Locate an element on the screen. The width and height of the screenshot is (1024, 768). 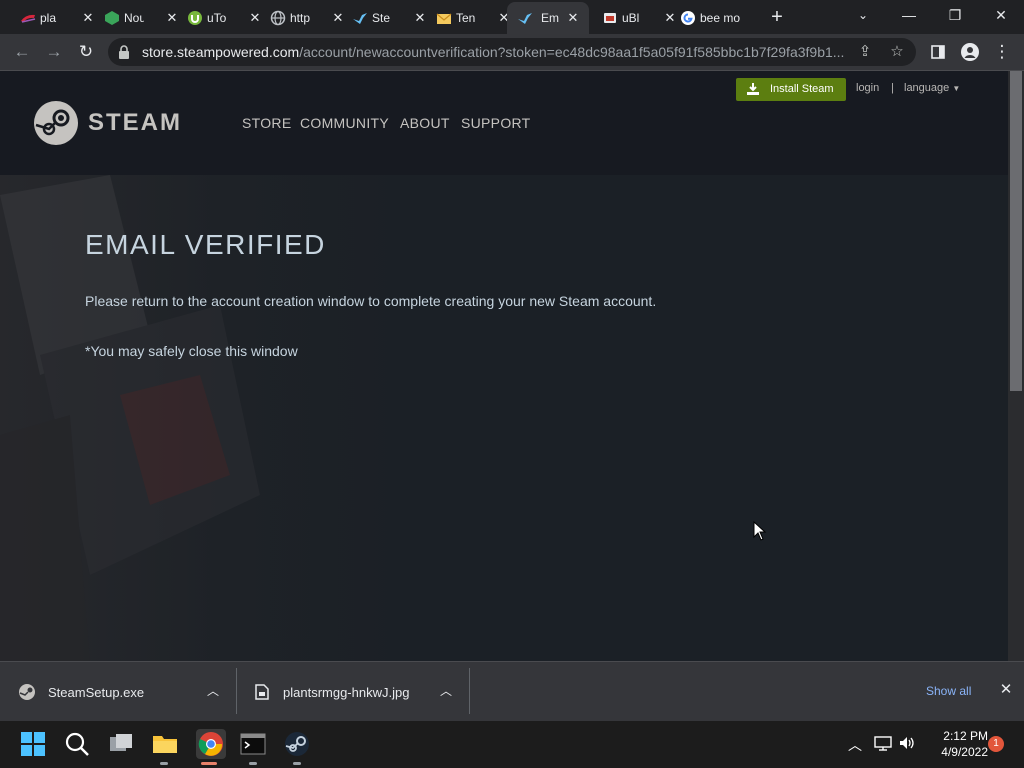
forward-button: → is located at coordinates (54, 52).